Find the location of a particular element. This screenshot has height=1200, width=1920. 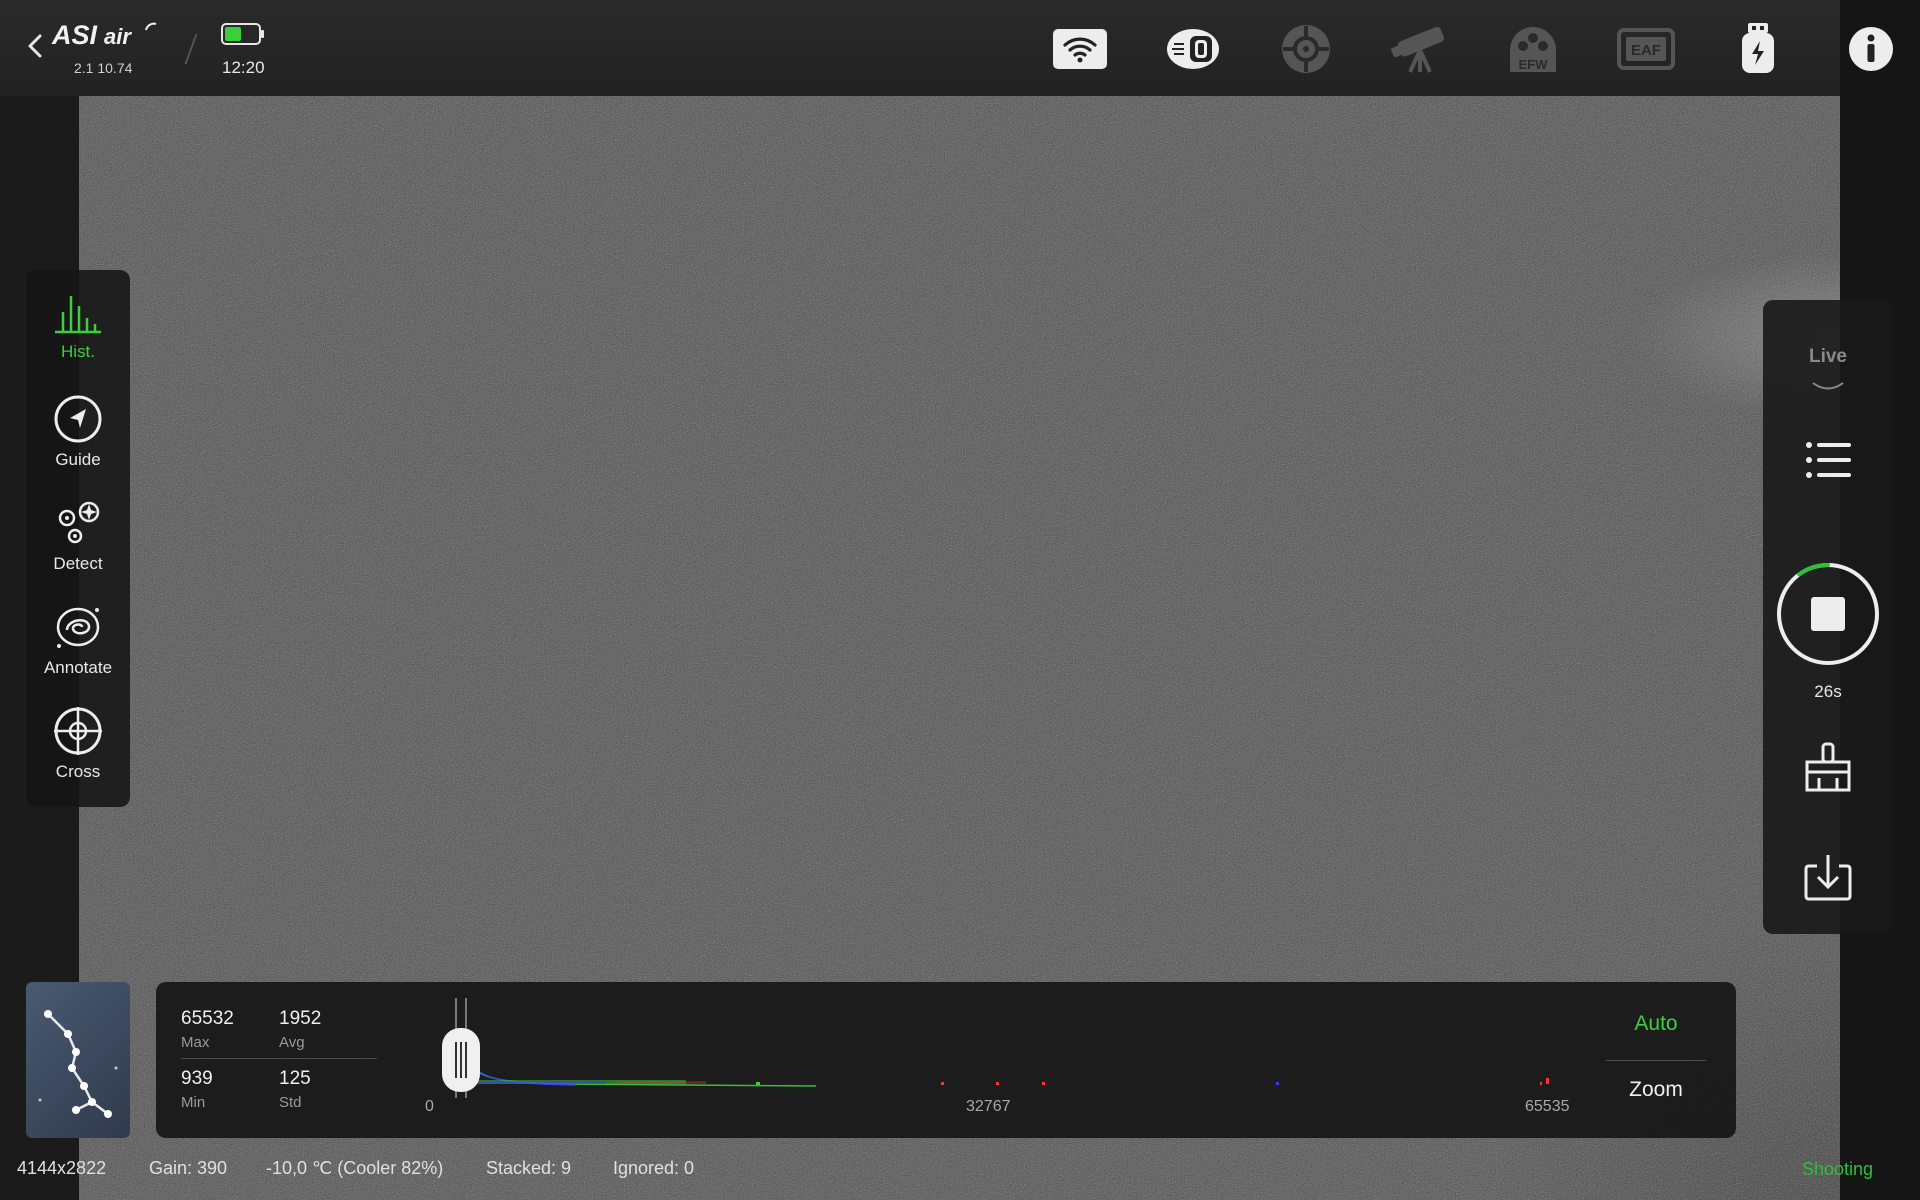

clock: 12:20 is located at coordinates (243, 67).